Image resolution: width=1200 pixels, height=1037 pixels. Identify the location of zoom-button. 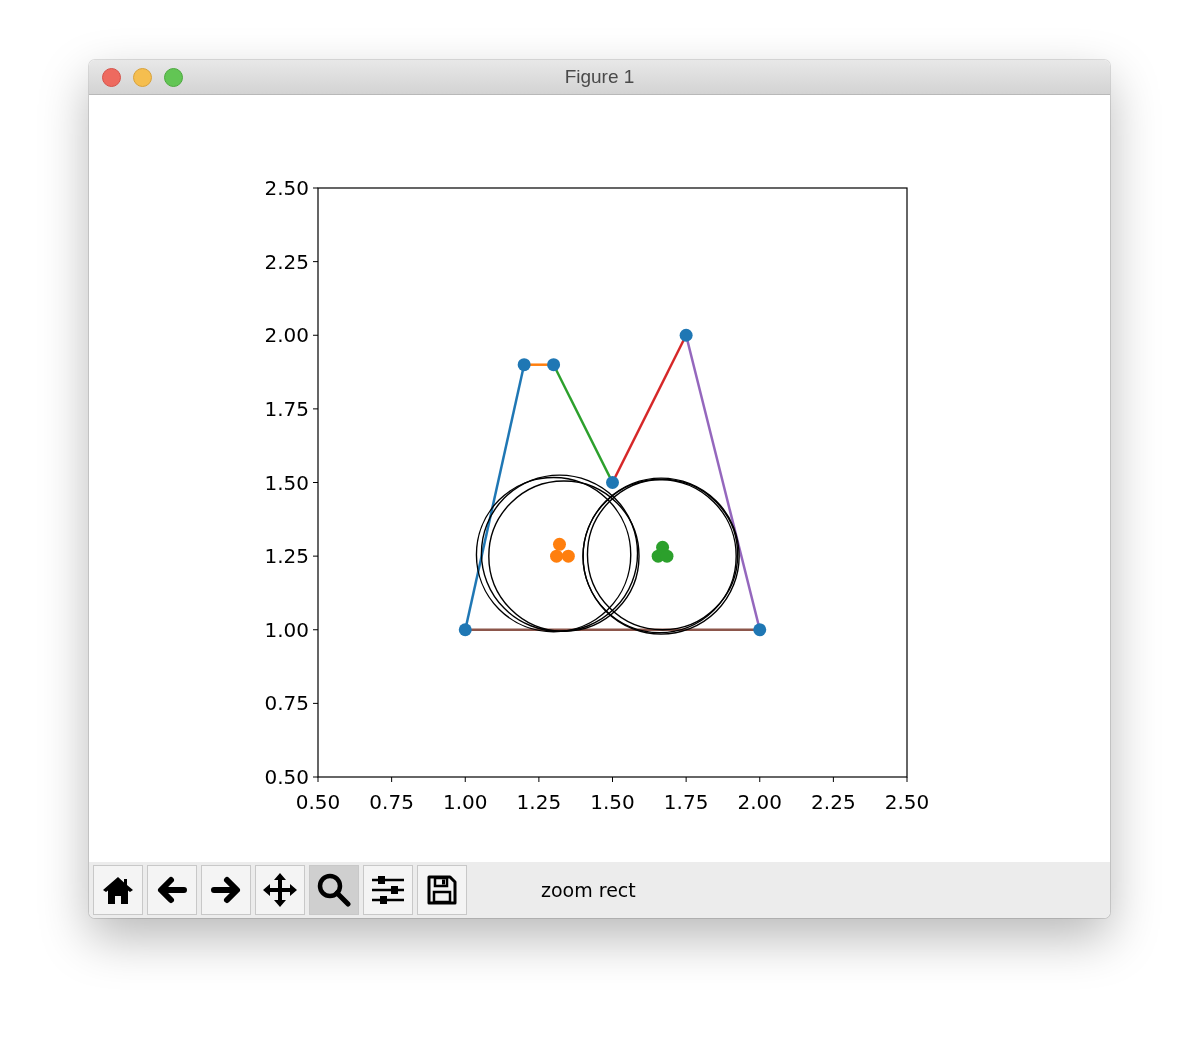
(334, 890).